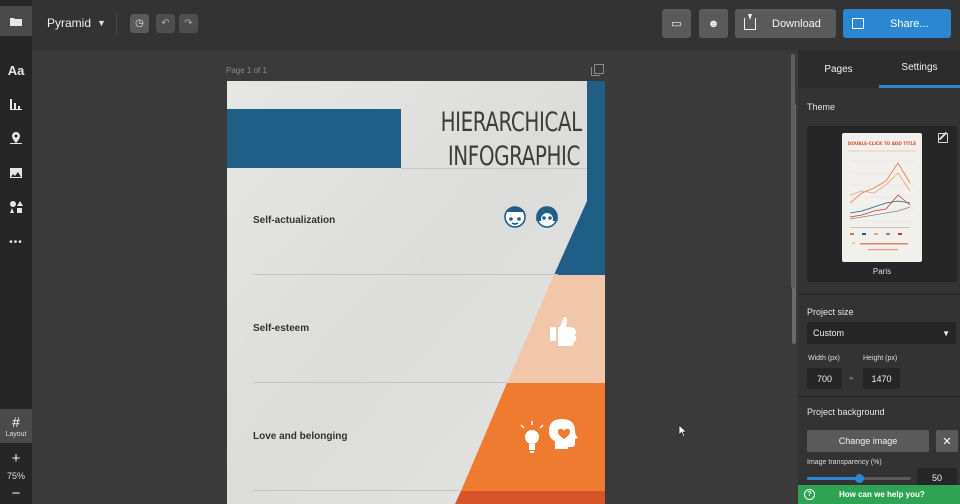 The width and height of the screenshot is (960, 504). I want to click on transparency-label: Image transparency (%), so click(844, 462).